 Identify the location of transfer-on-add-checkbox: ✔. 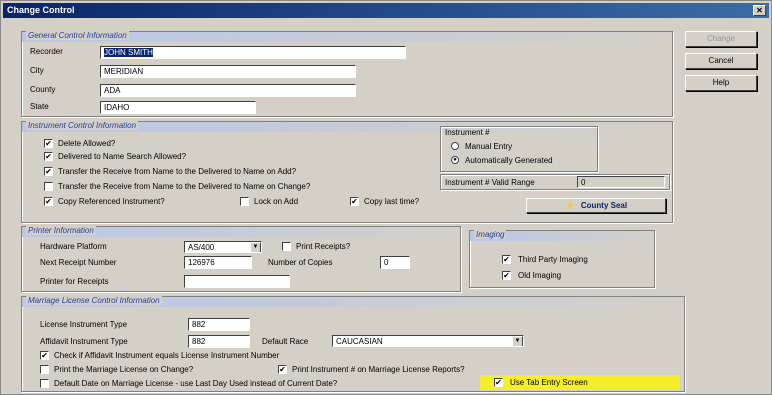
(48, 171).